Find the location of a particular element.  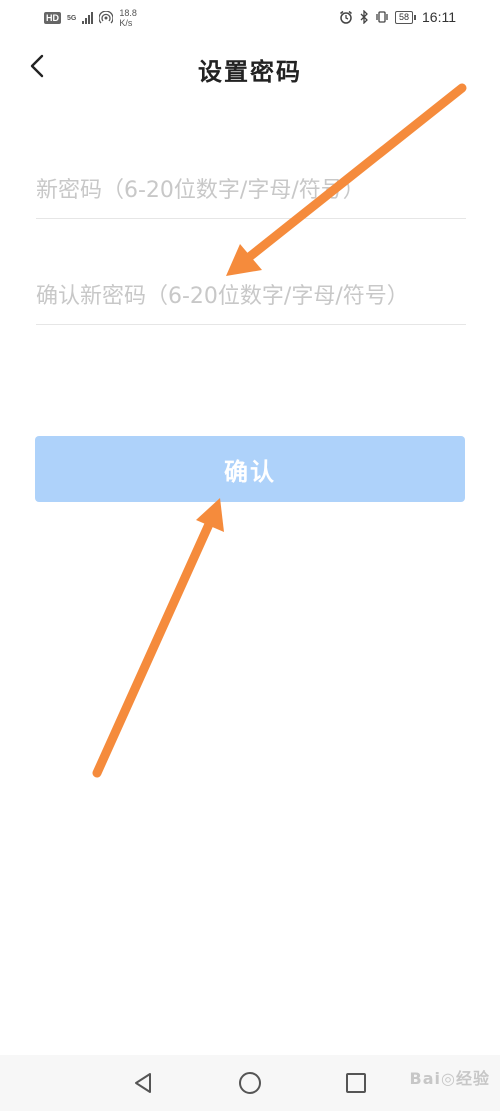

nav-back-button is located at coordinates (144, 1083).